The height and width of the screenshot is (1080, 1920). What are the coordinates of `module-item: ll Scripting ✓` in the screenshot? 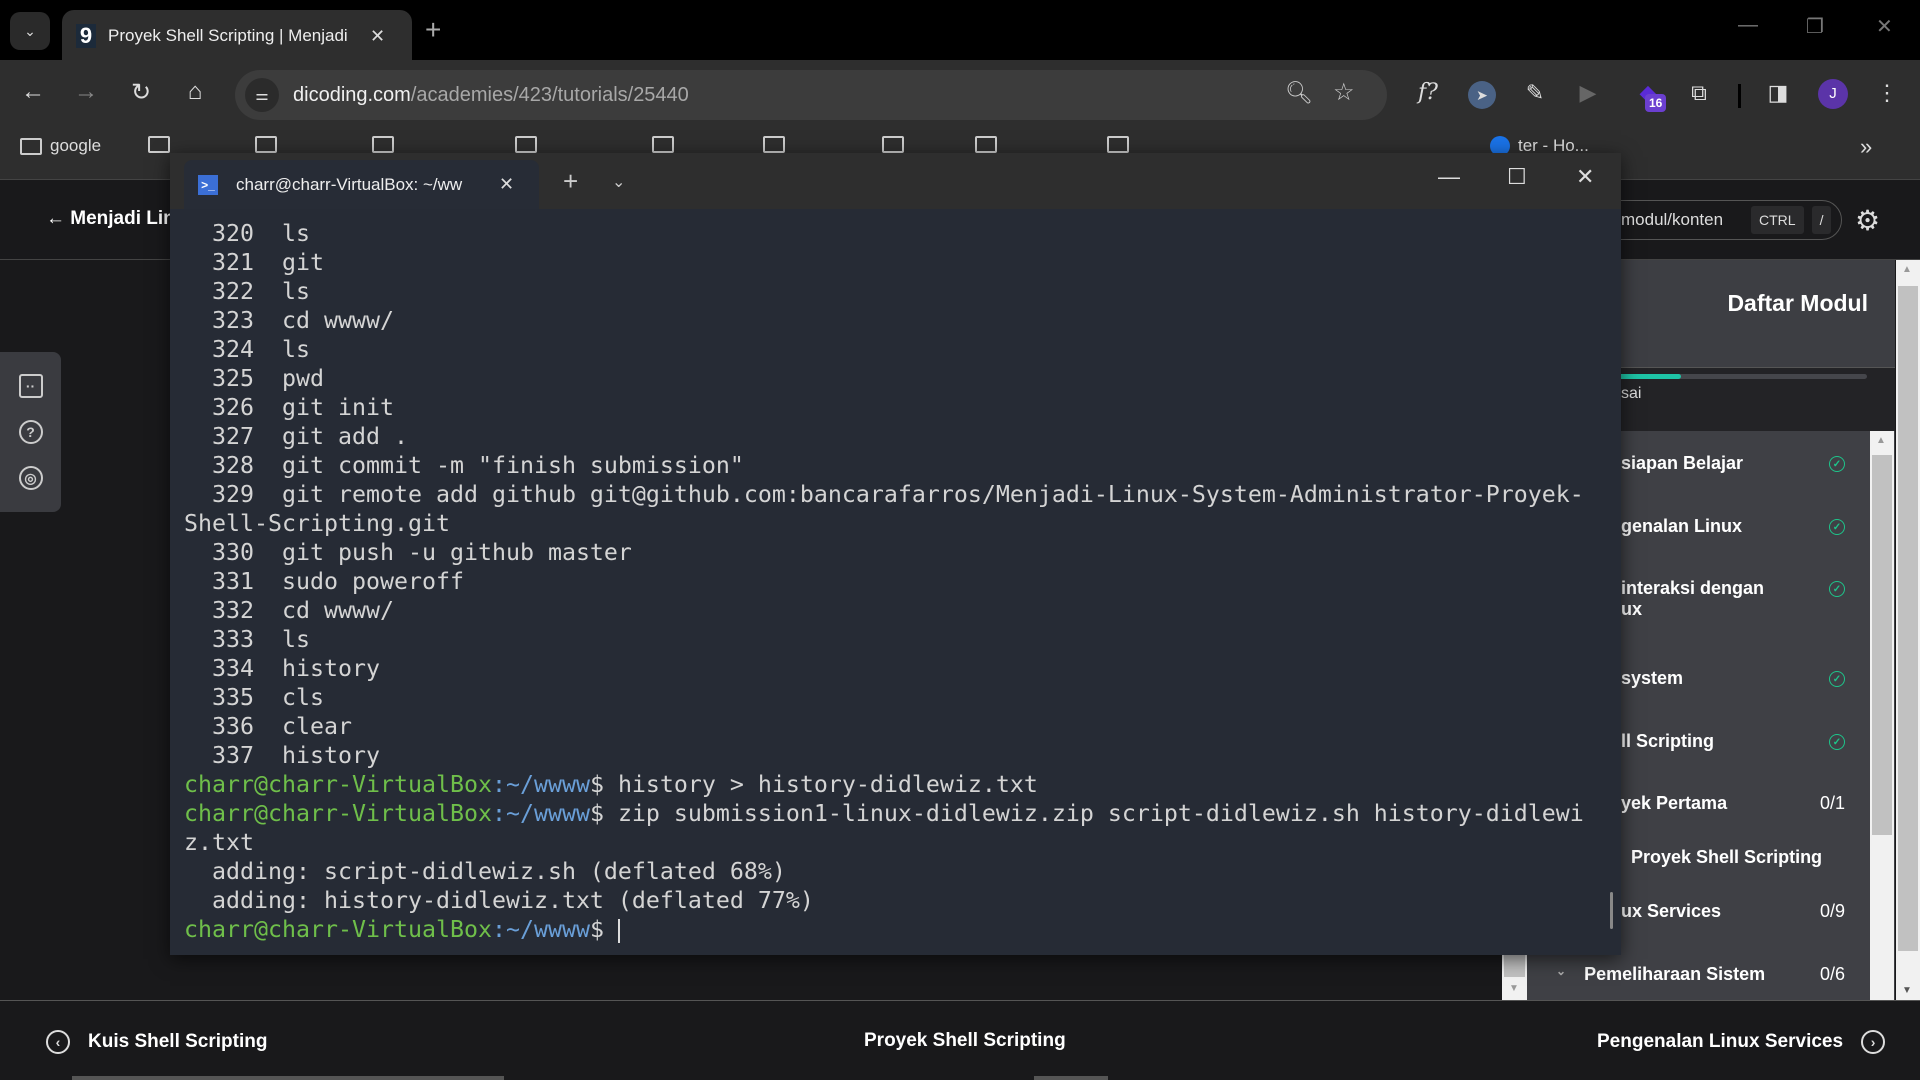 It's located at (1733, 741).